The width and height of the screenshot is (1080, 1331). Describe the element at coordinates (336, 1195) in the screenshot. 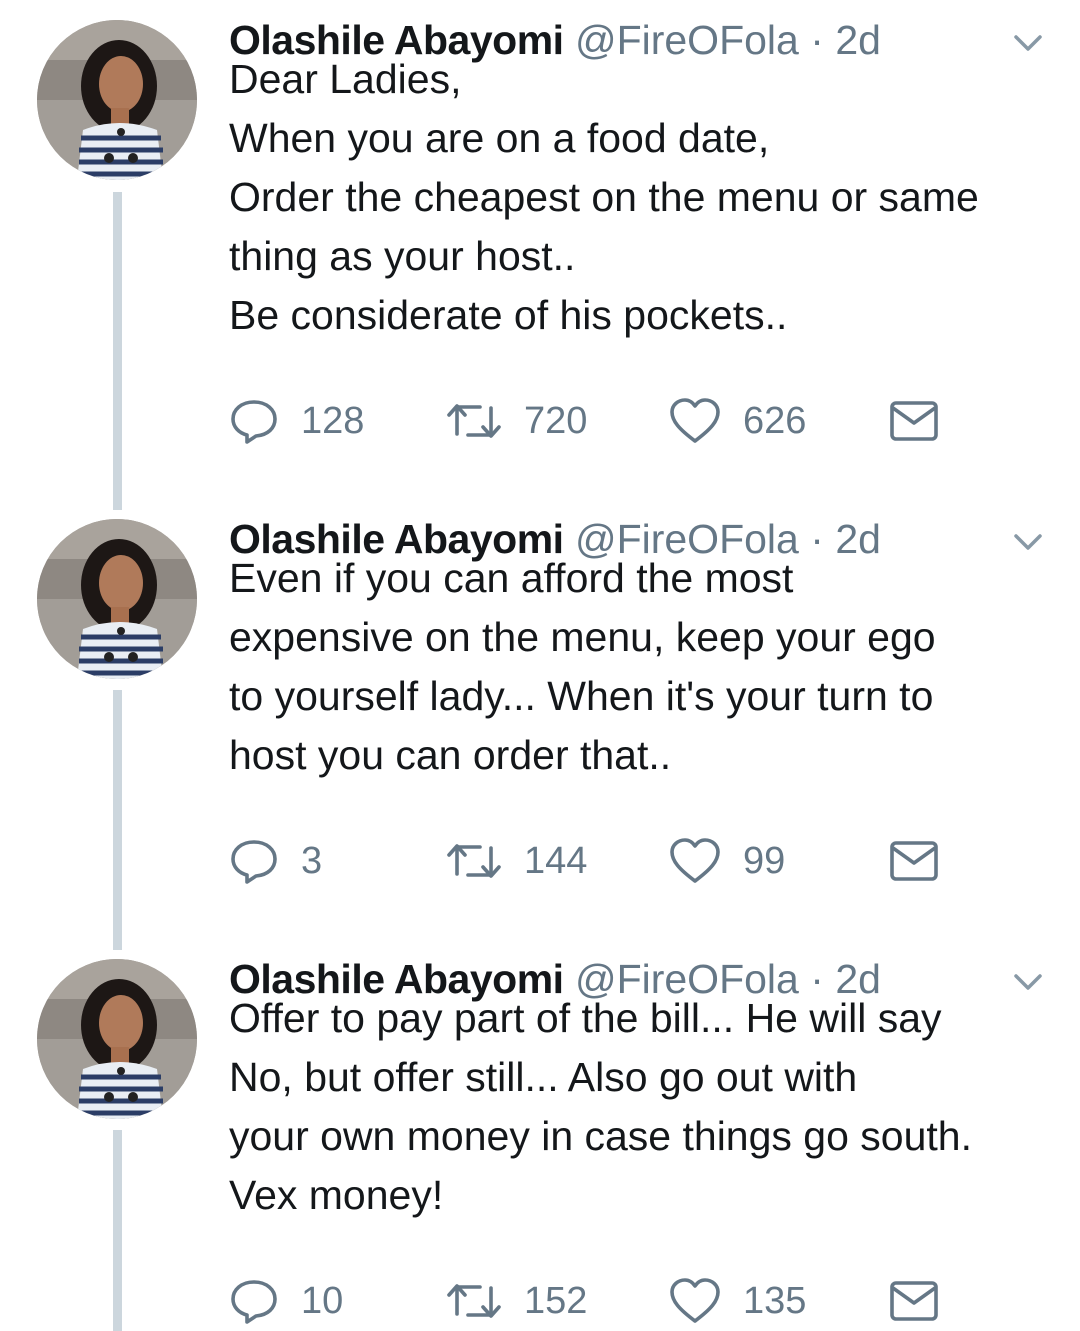

I see `tweet-text-line: Vex money!` at that location.